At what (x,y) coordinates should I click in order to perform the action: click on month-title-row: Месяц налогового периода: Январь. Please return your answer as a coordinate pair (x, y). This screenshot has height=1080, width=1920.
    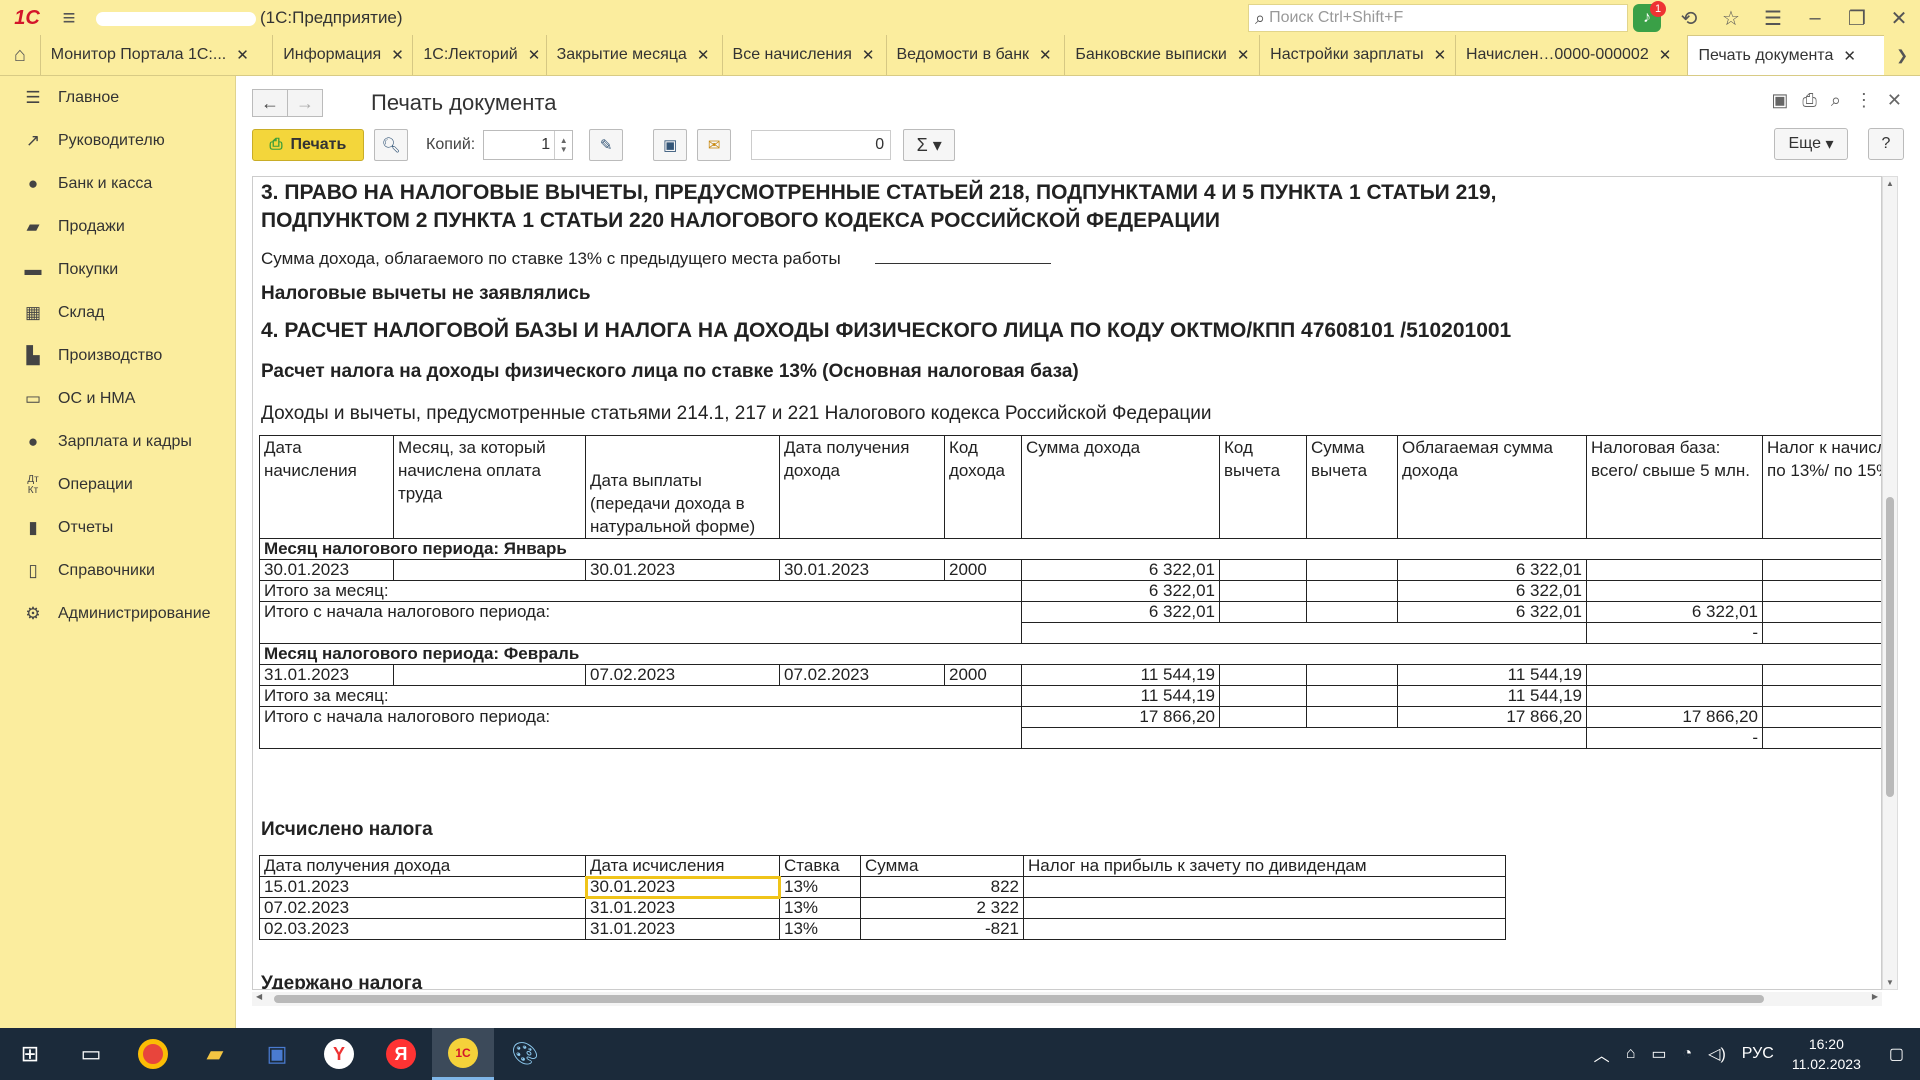
    Looking at the image, I should click on (1070, 549).